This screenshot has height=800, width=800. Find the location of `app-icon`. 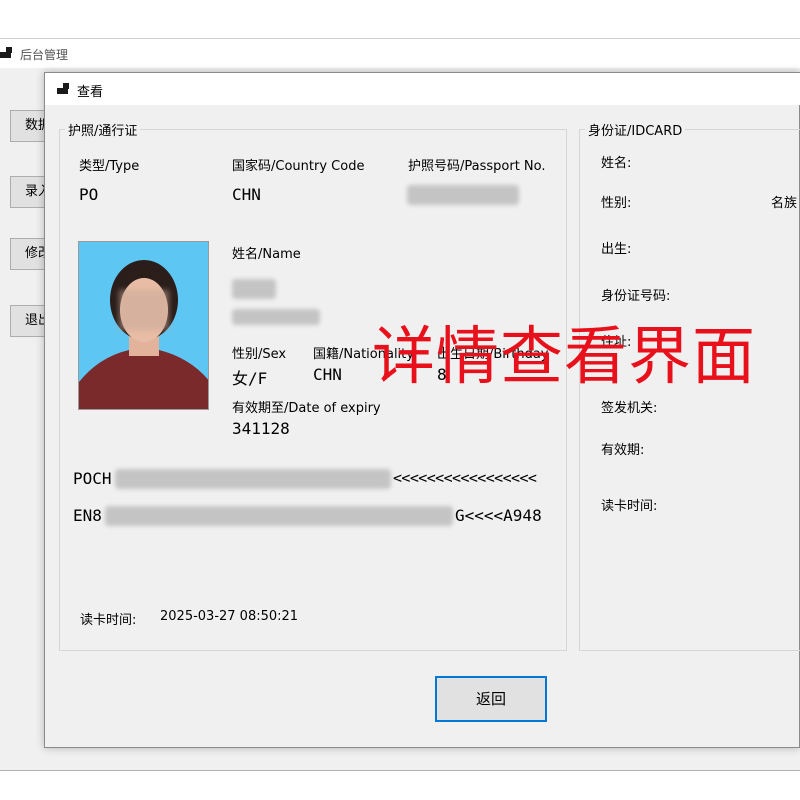

app-icon is located at coordinates (6, 53).